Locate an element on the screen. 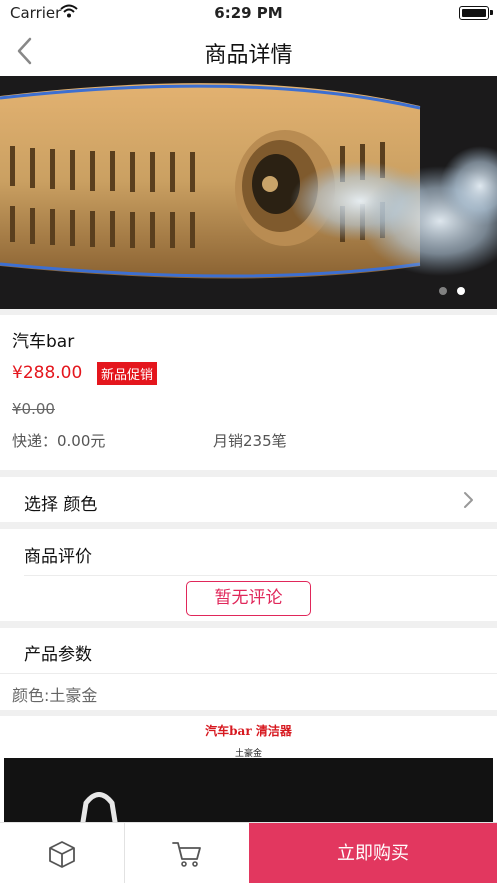  product-name: 汽车bar is located at coordinates (43, 342).